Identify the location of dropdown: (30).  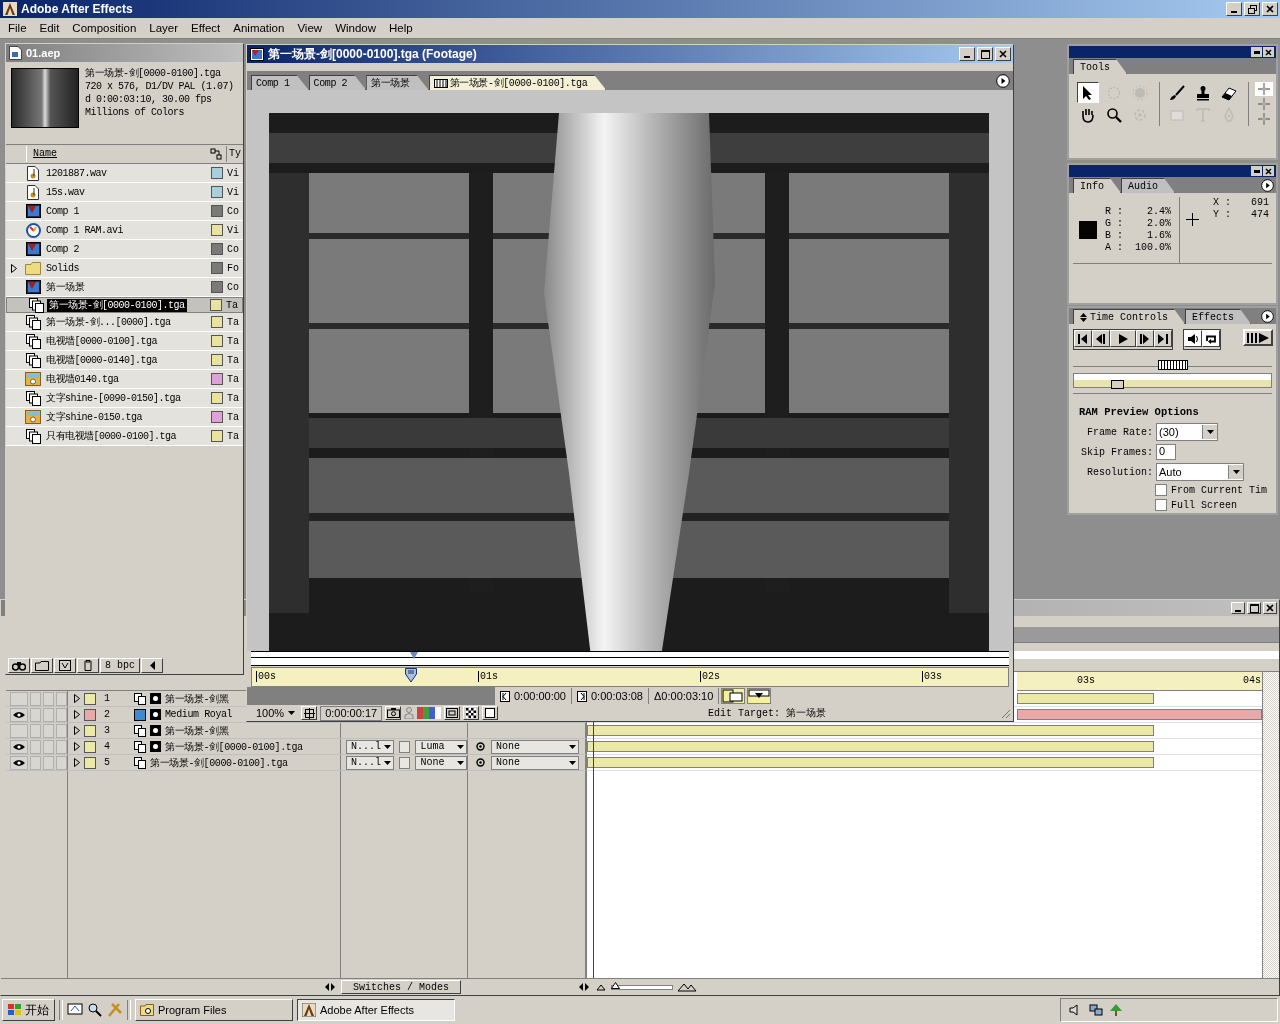
(1187, 432).